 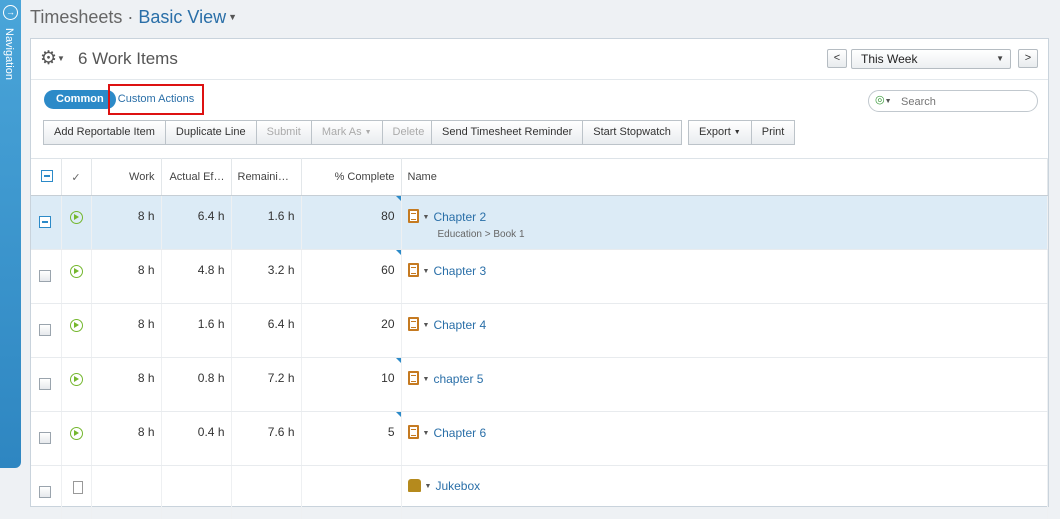 I want to click on checkmark-icon: ✓, so click(x=76, y=177).